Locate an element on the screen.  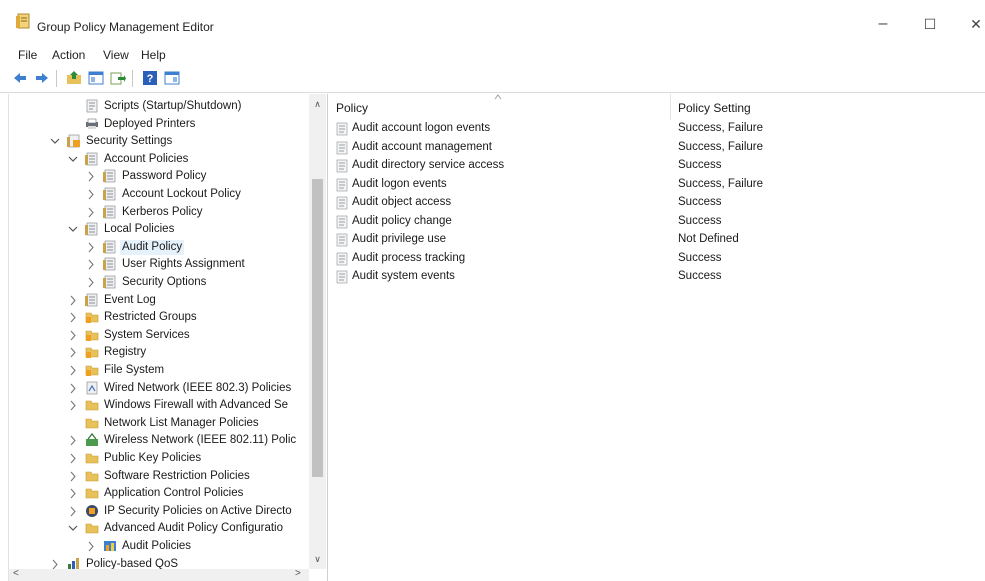
tree-item: Deployed Printers is located at coordinates (159, 124).